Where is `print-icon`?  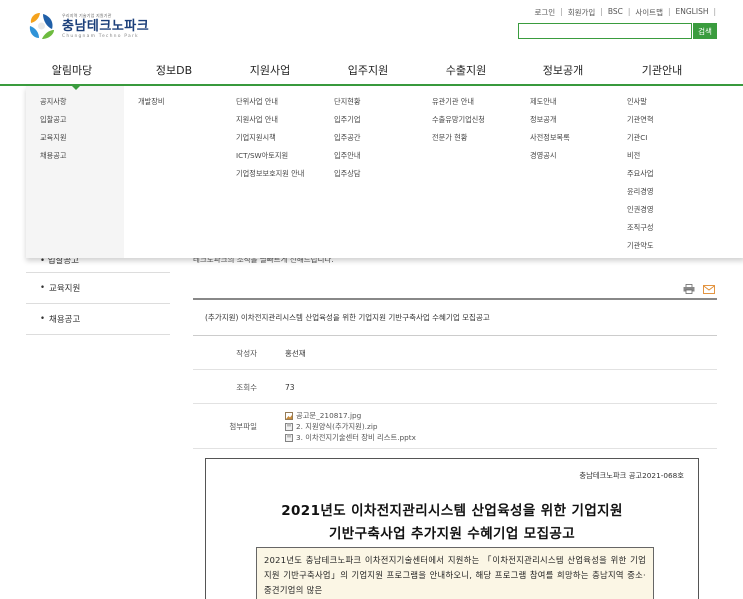 print-icon is located at coordinates (689, 289).